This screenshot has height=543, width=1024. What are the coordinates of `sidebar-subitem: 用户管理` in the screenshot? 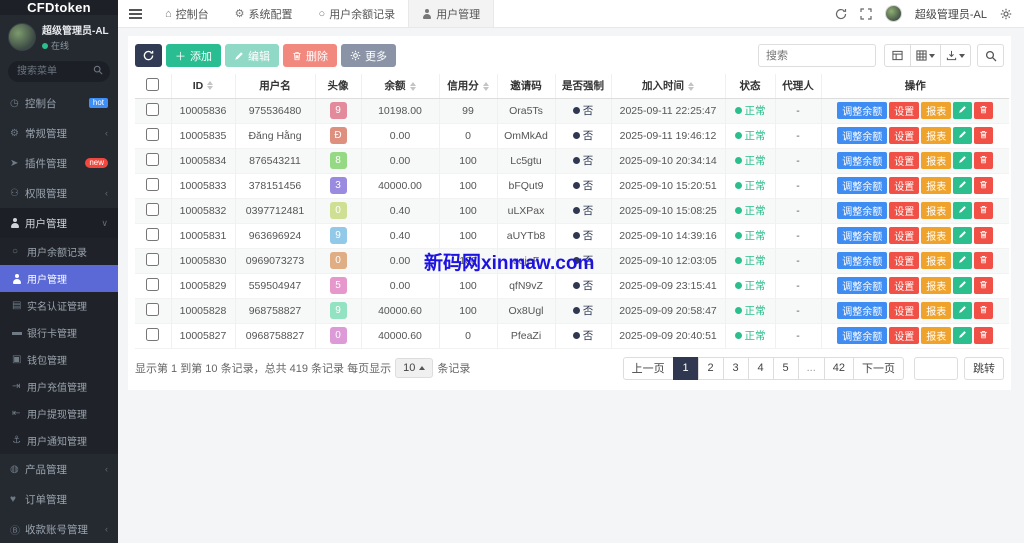 It's located at (59, 278).